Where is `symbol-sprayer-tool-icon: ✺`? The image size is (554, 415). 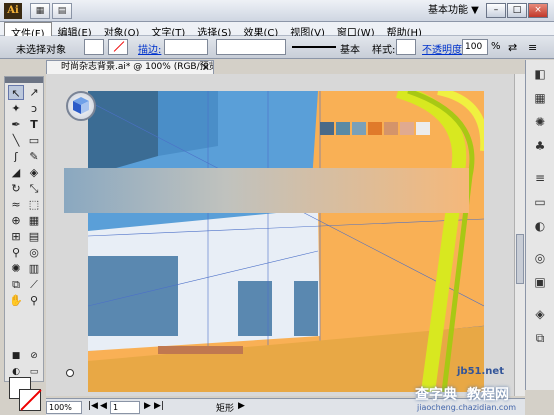 symbol-sprayer-tool-icon: ✺ is located at coordinates (16, 268).